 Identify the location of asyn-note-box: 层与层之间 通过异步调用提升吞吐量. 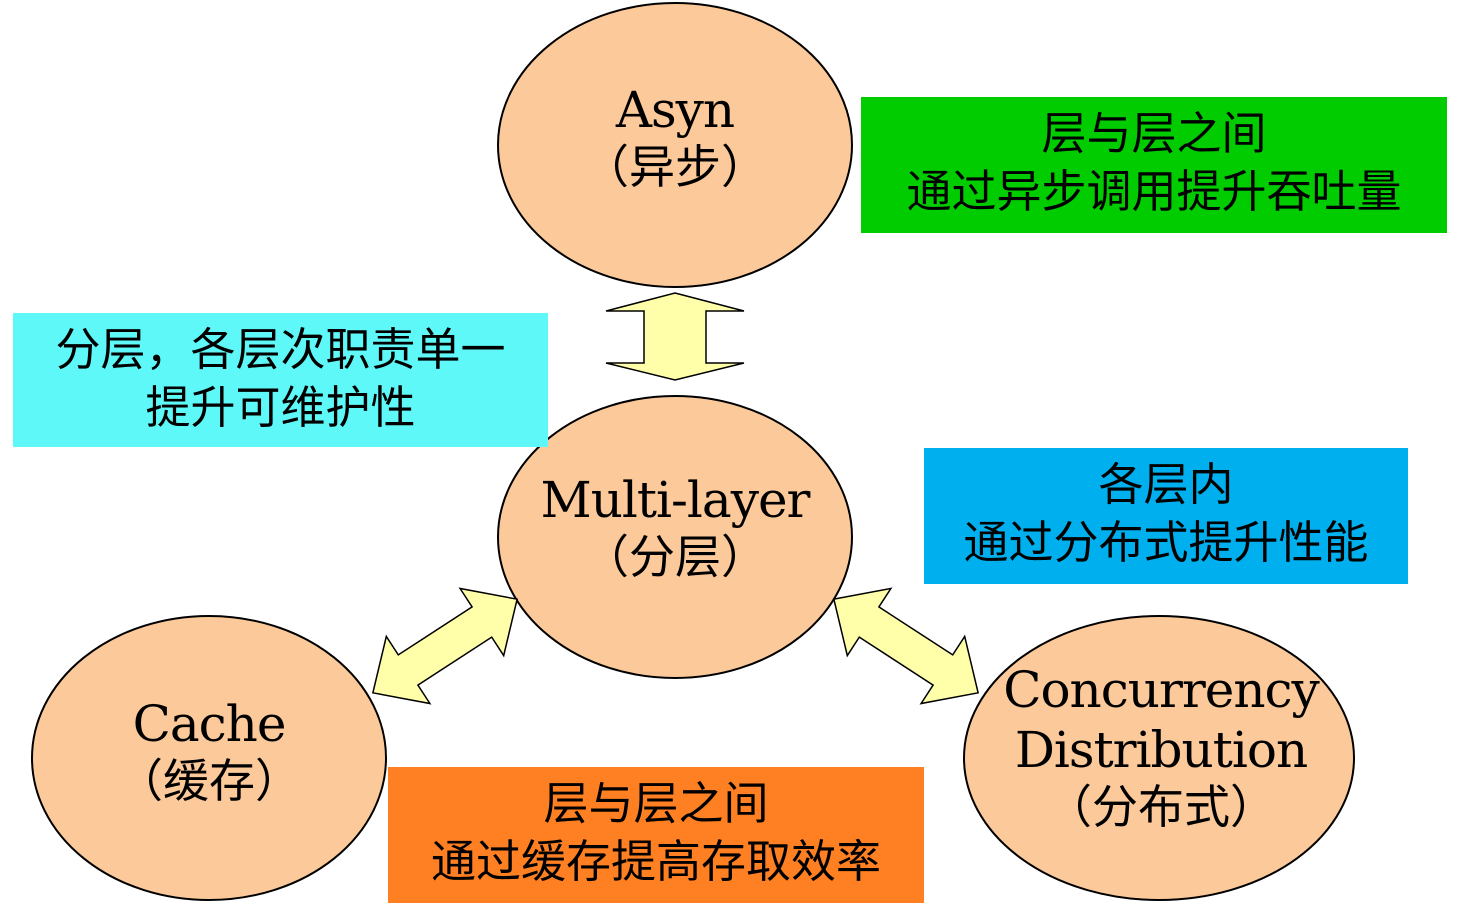
(1154, 165).